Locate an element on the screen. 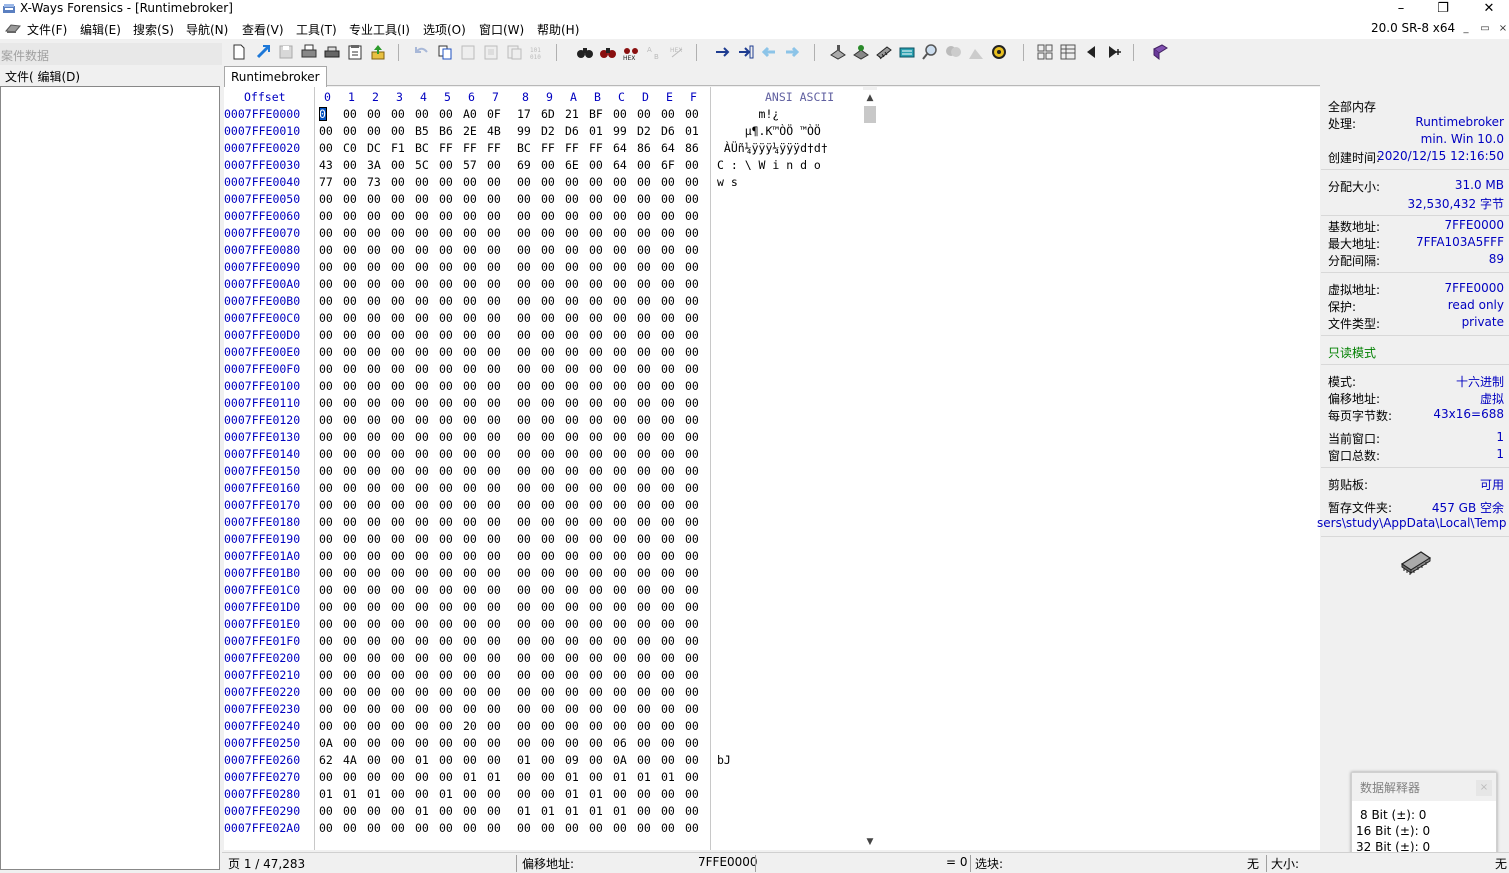  clipboard-icon is located at coordinates (514, 52).